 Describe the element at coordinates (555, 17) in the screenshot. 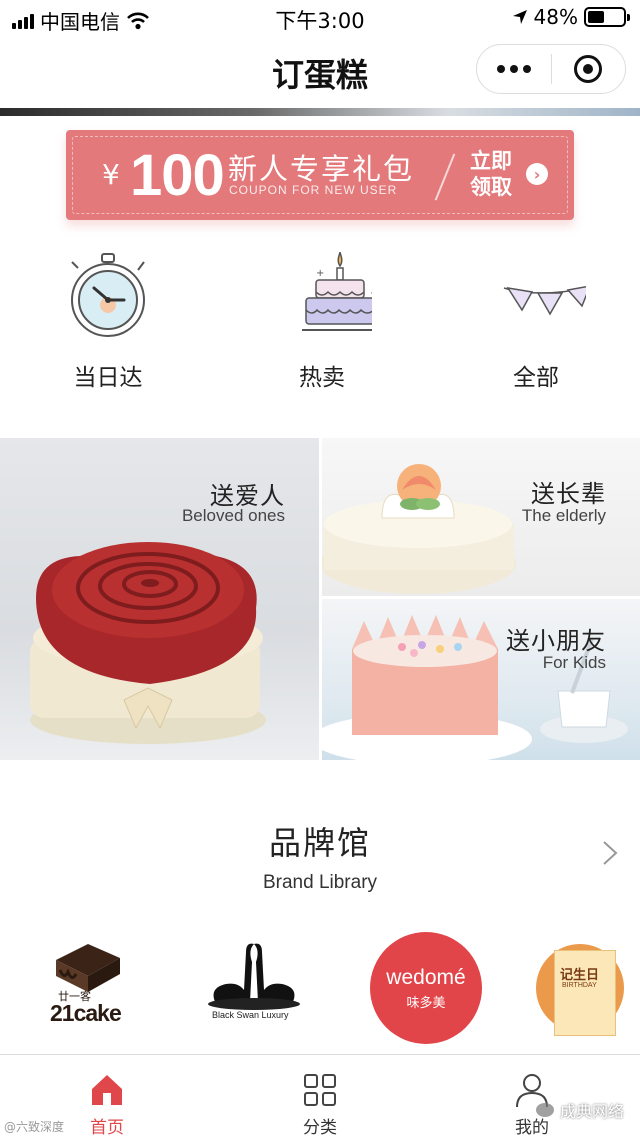

I see `battery-percent: 48%` at that location.